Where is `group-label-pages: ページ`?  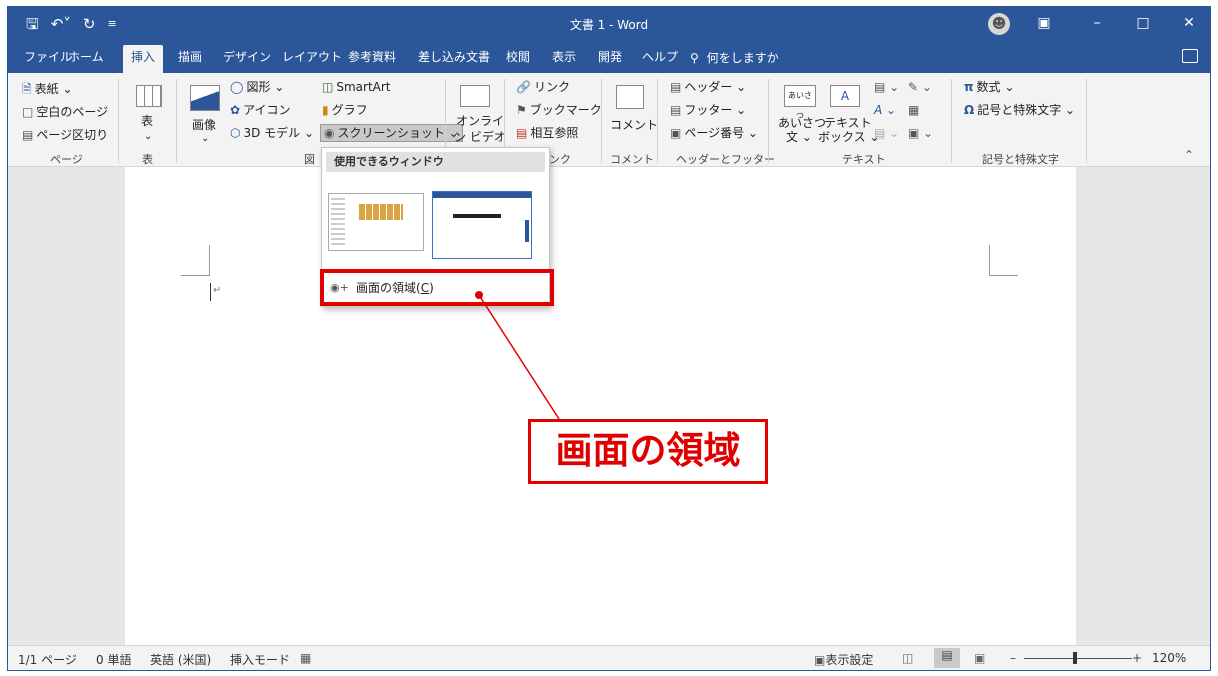
group-label-pages: ページ is located at coordinates (66, 159).